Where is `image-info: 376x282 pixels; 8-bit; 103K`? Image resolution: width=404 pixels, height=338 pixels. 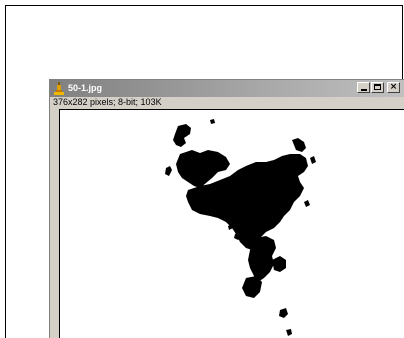 image-info: 376x282 pixels; 8-bit; 103K is located at coordinates (107, 102).